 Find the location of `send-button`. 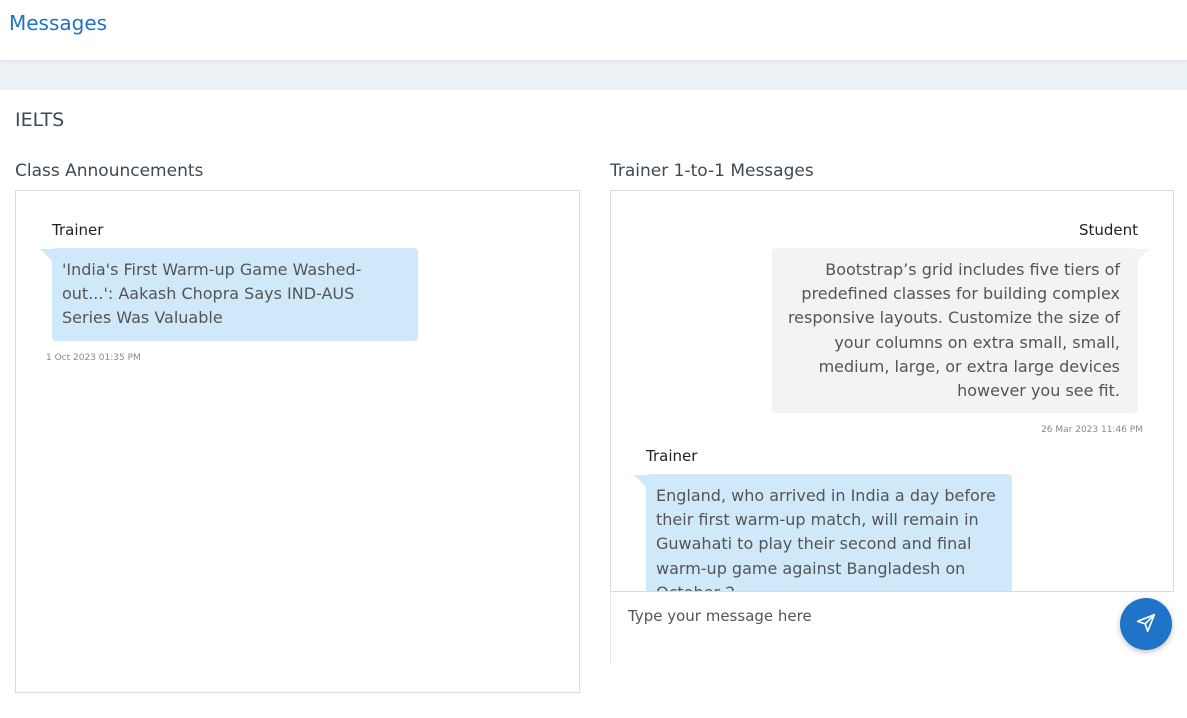

send-button is located at coordinates (1146, 624).